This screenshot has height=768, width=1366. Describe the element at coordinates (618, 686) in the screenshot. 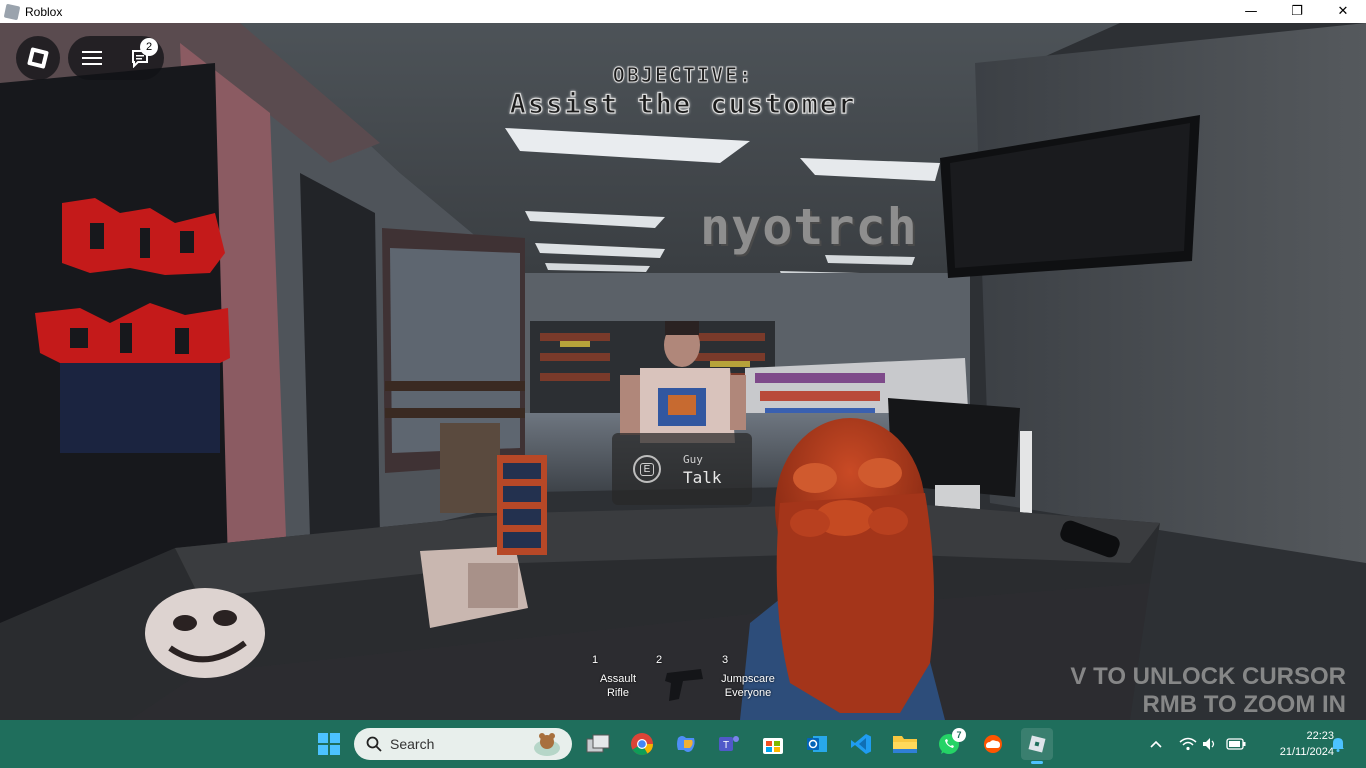

I see `hotbar-slot-label: Assault Rifle` at that location.